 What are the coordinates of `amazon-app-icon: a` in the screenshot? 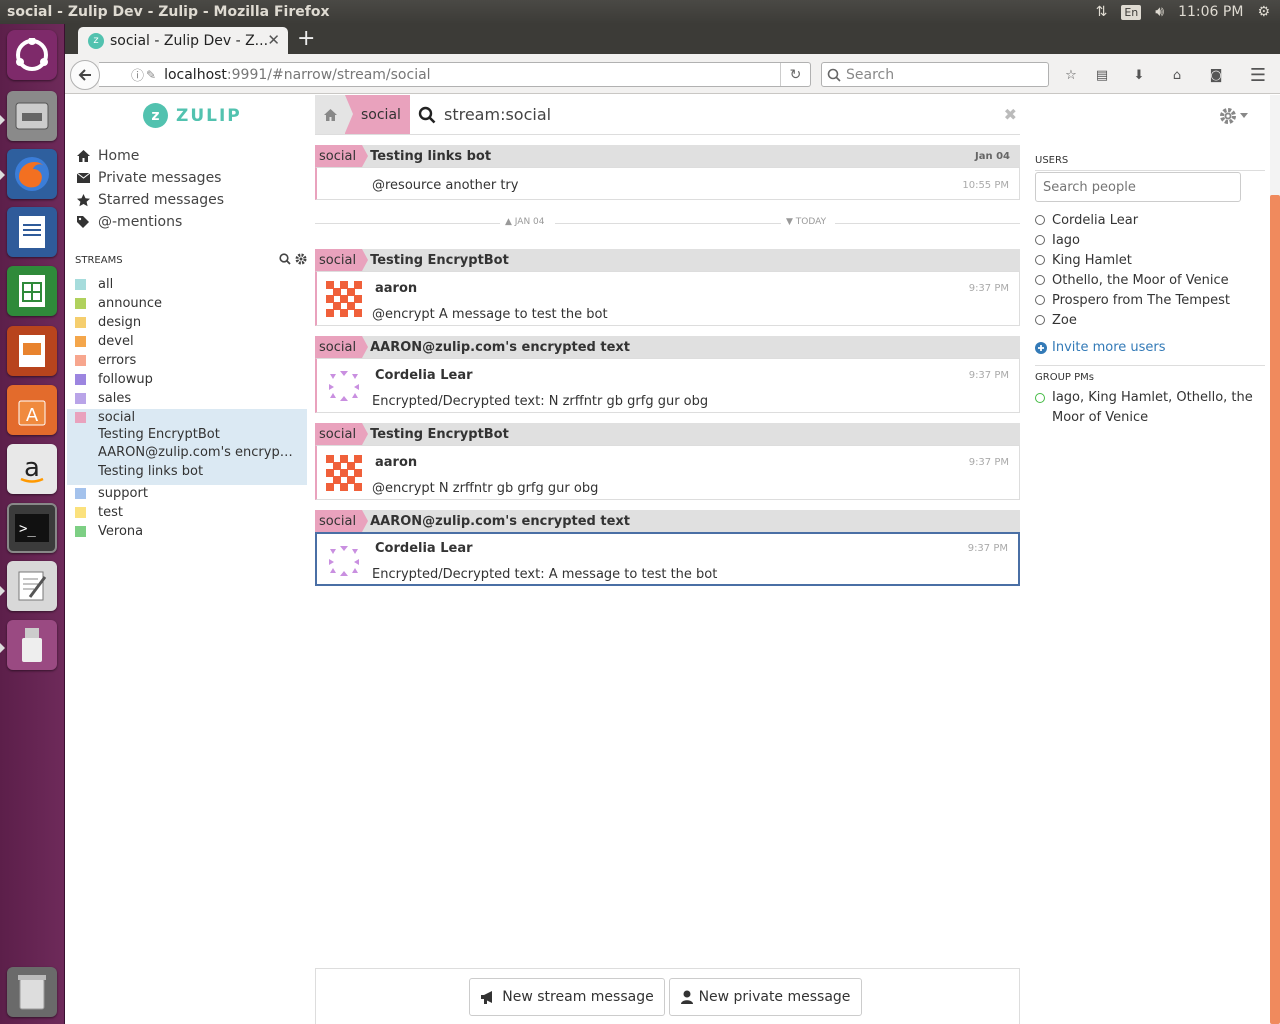 It's located at (32, 469).